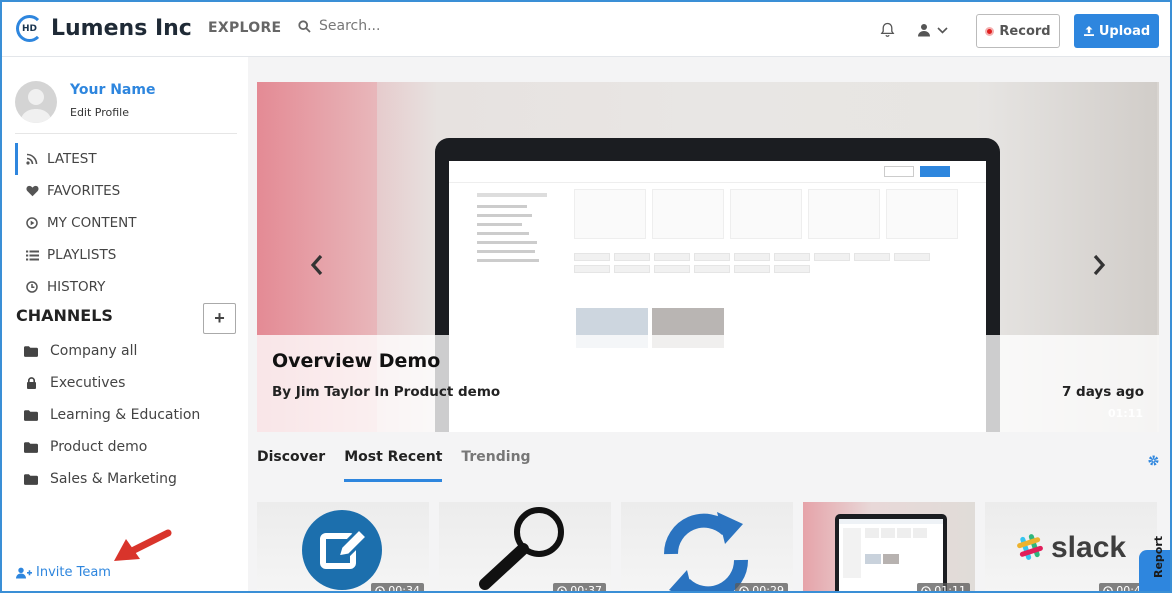 The height and width of the screenshot is (593, 1172). I want to click on video-duration: 00:34, so click(397, 588).